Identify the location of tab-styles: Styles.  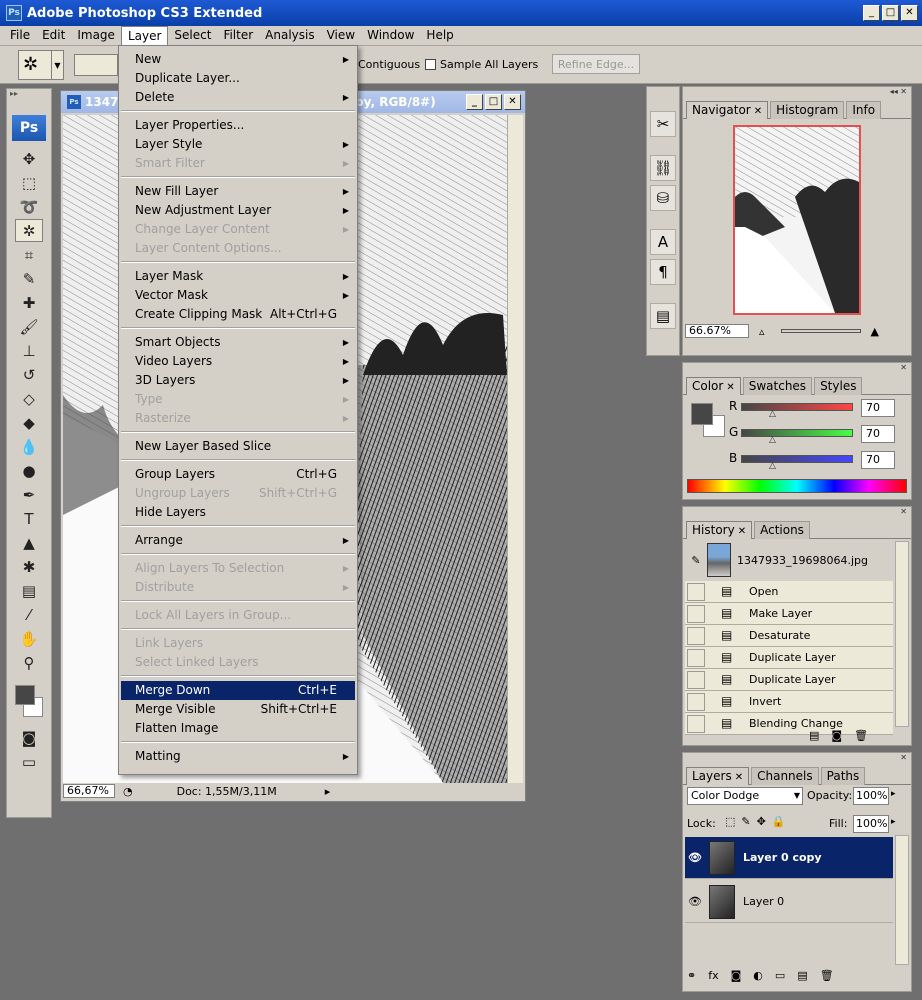
(838, 386).